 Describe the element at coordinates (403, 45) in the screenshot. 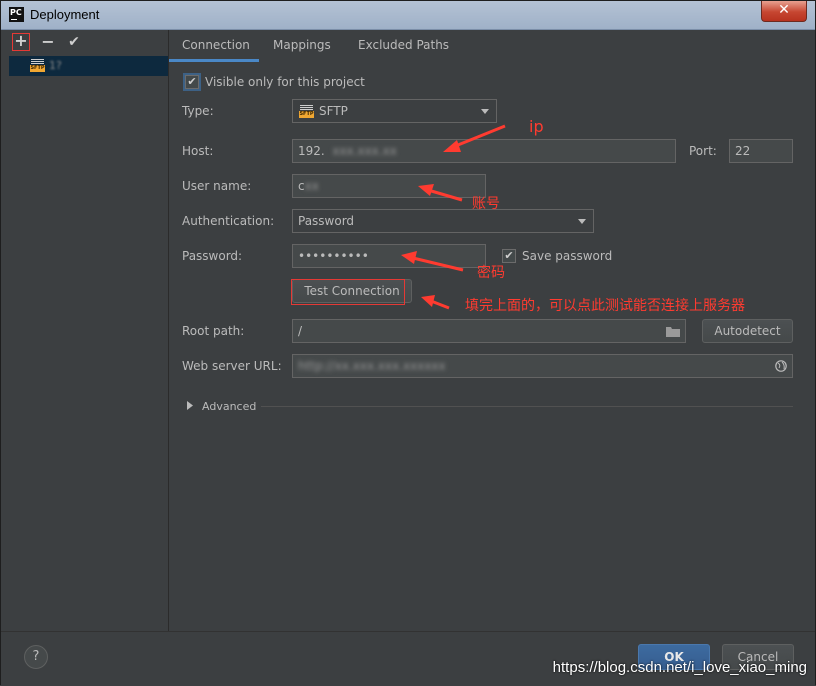

I see `tab-excluded-paths: Excluded Paths` at that location.